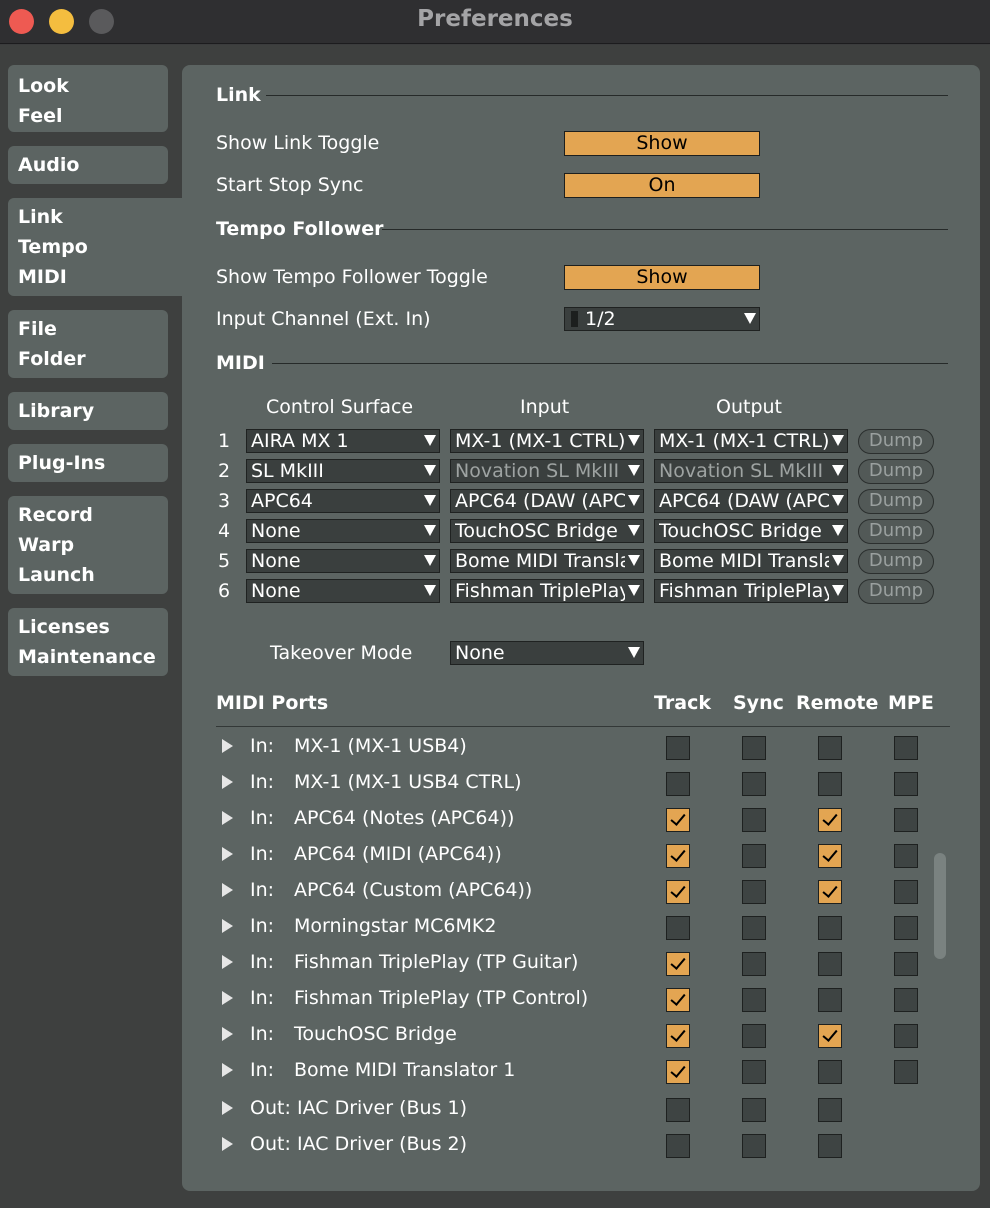 The height and width of the screenshot is (1208, 990). Describe the element at coordinates (343, 501) in the screenshot. I see `control-surface-dropdown: APC64` at that location.